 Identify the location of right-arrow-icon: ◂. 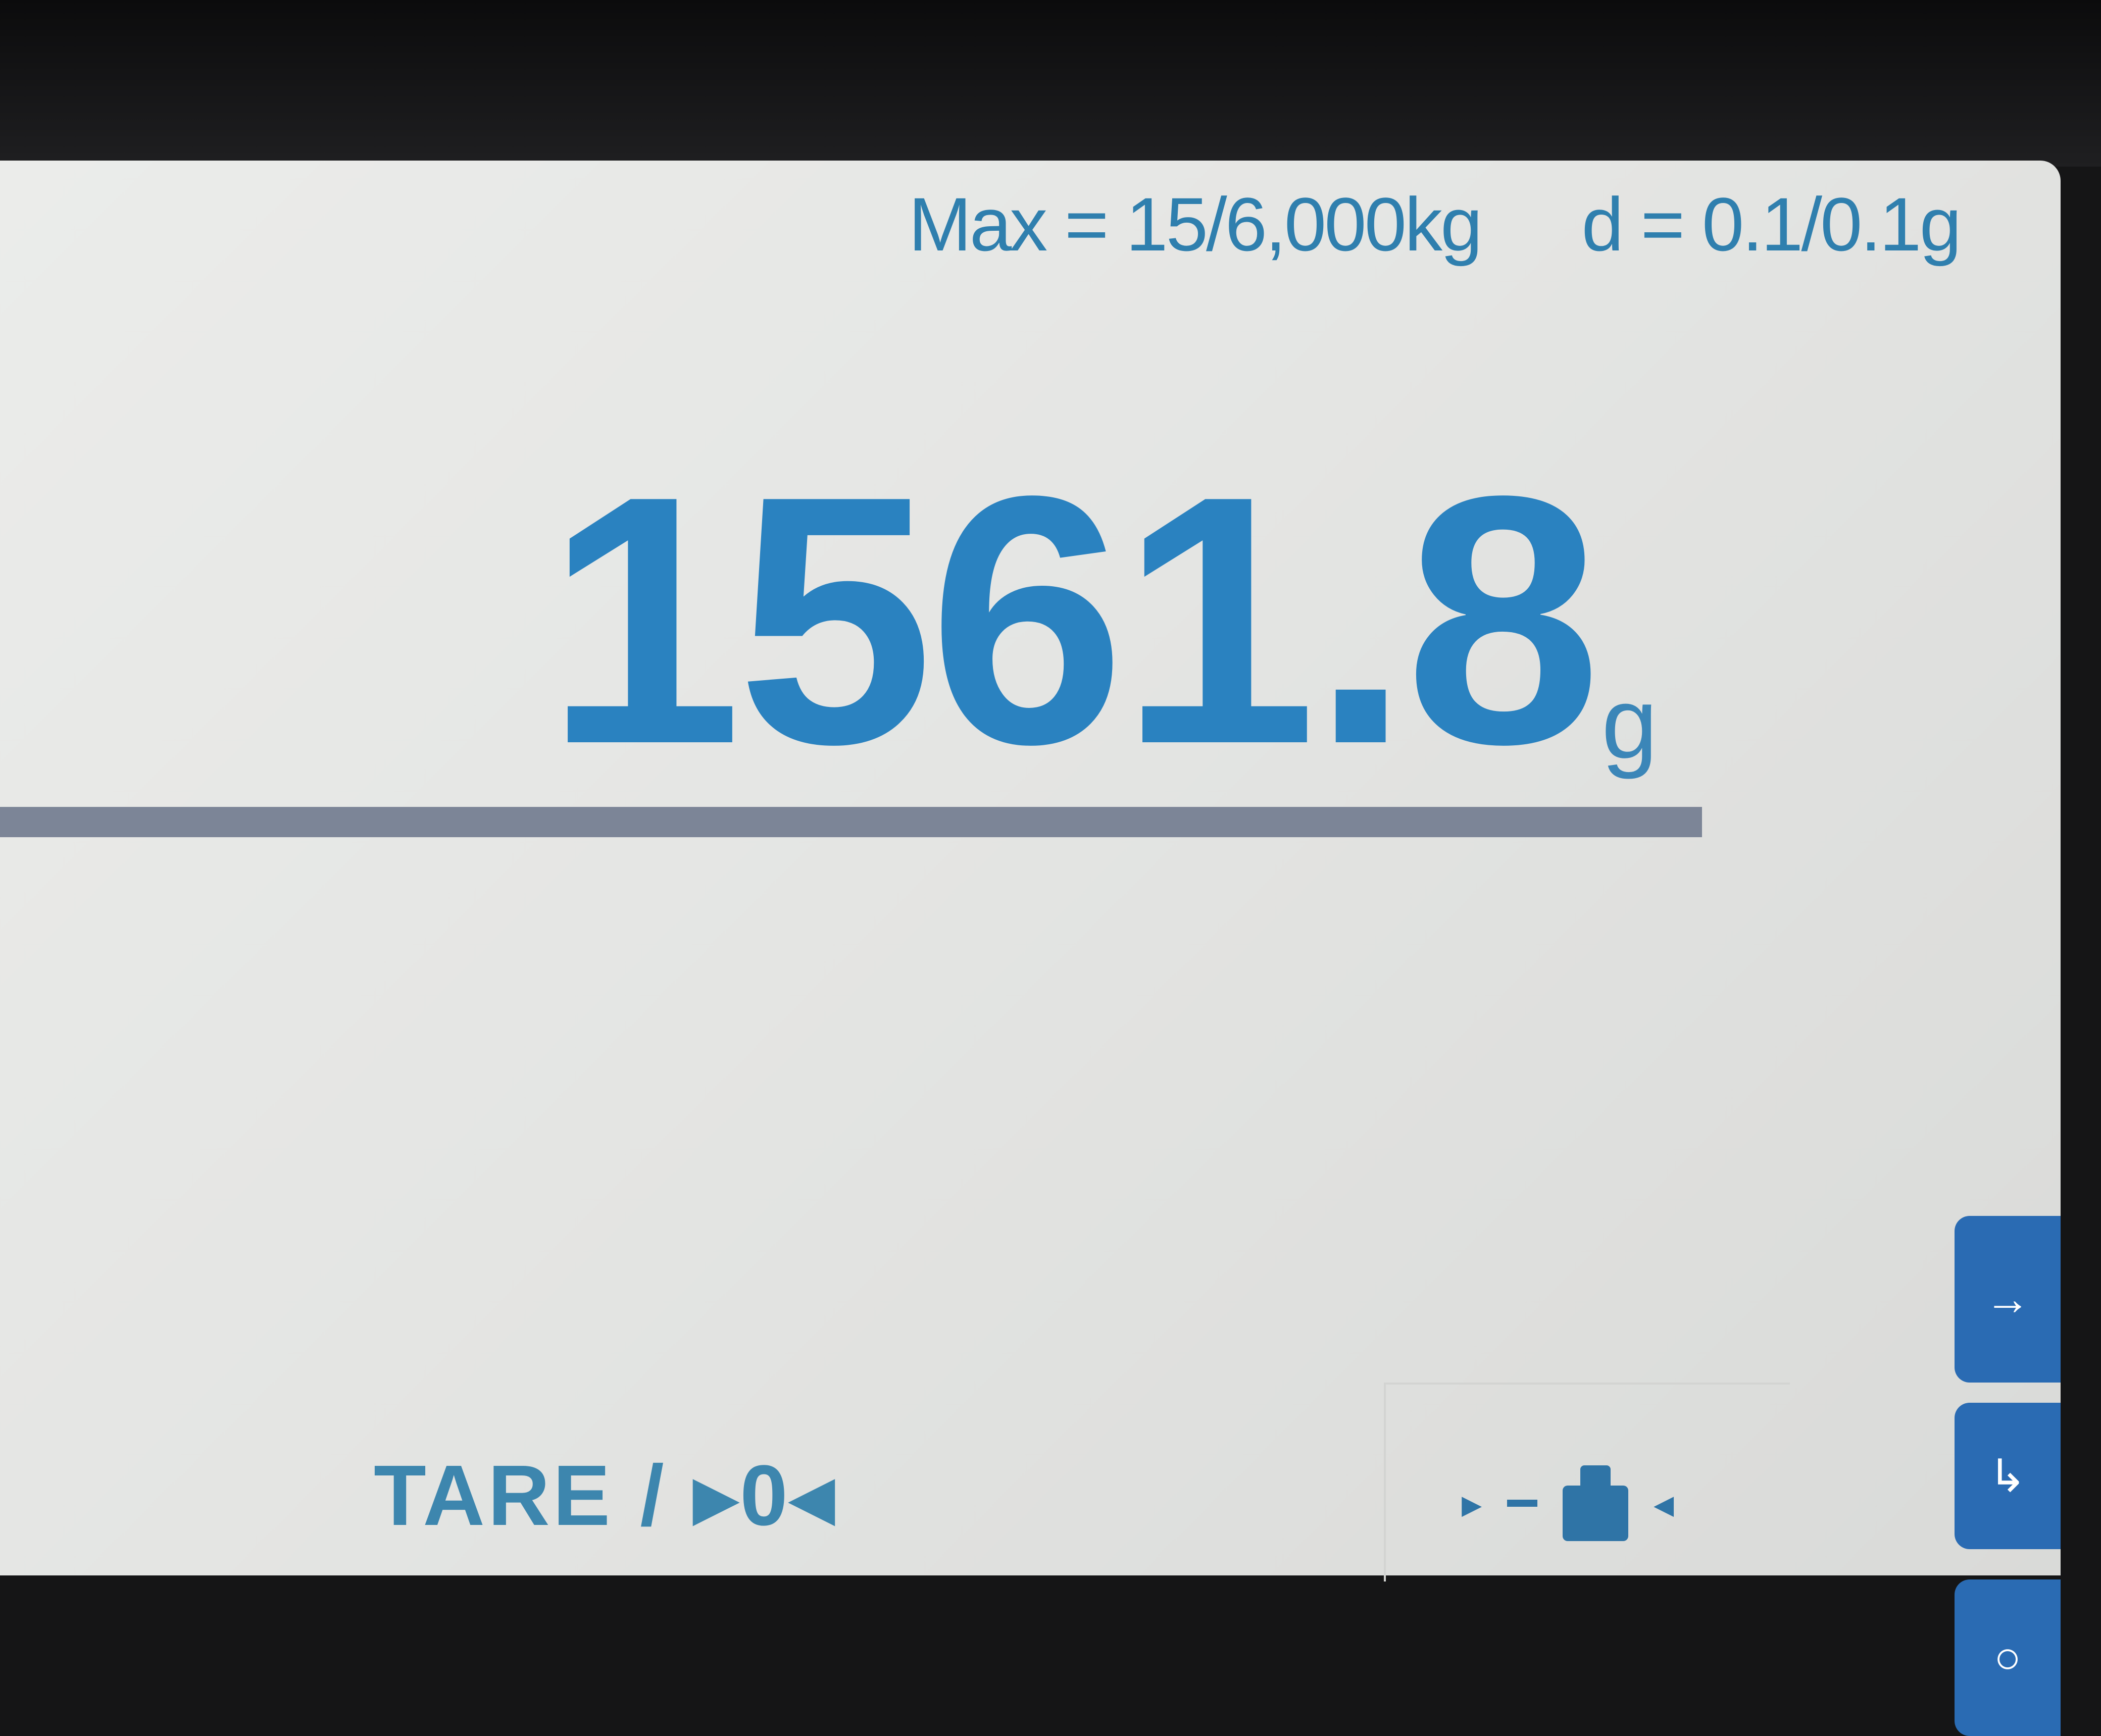
(1664, 1503).